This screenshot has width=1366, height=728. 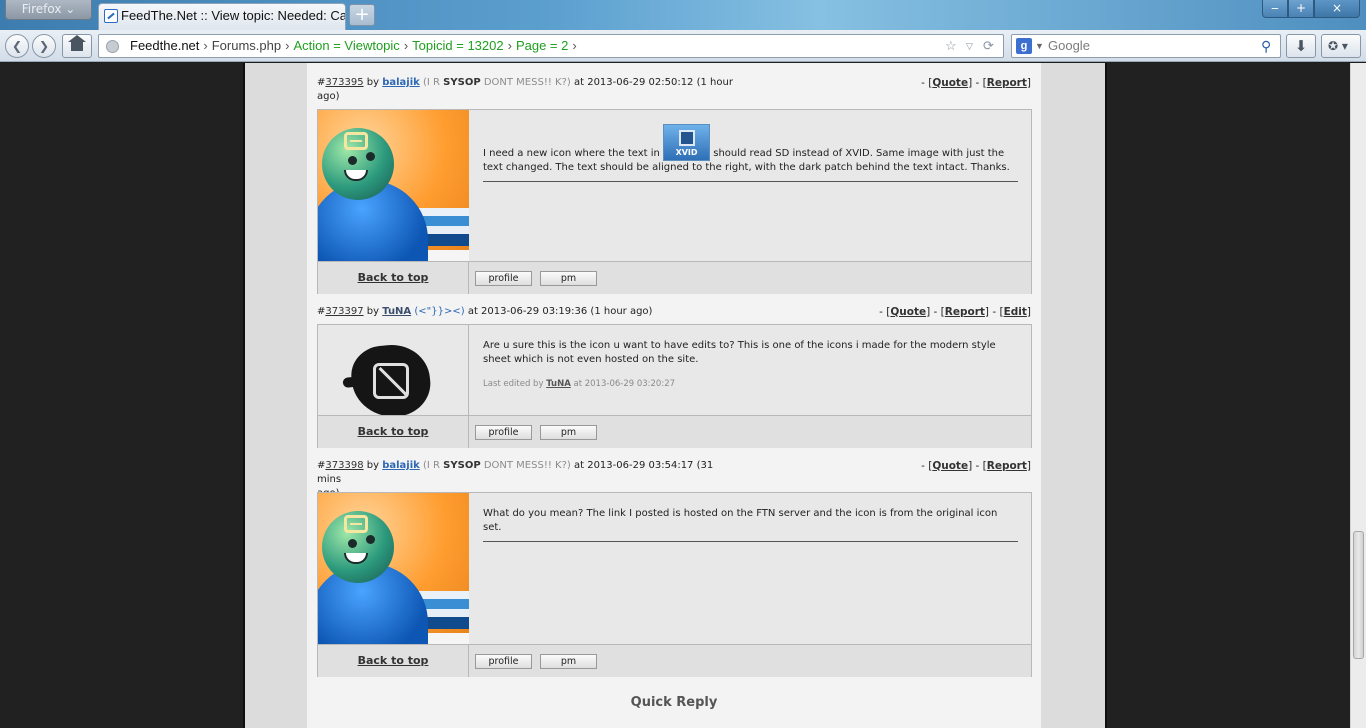 I want to click on quick-reply-heading: Quick Reply, so click(x=674, y=702).